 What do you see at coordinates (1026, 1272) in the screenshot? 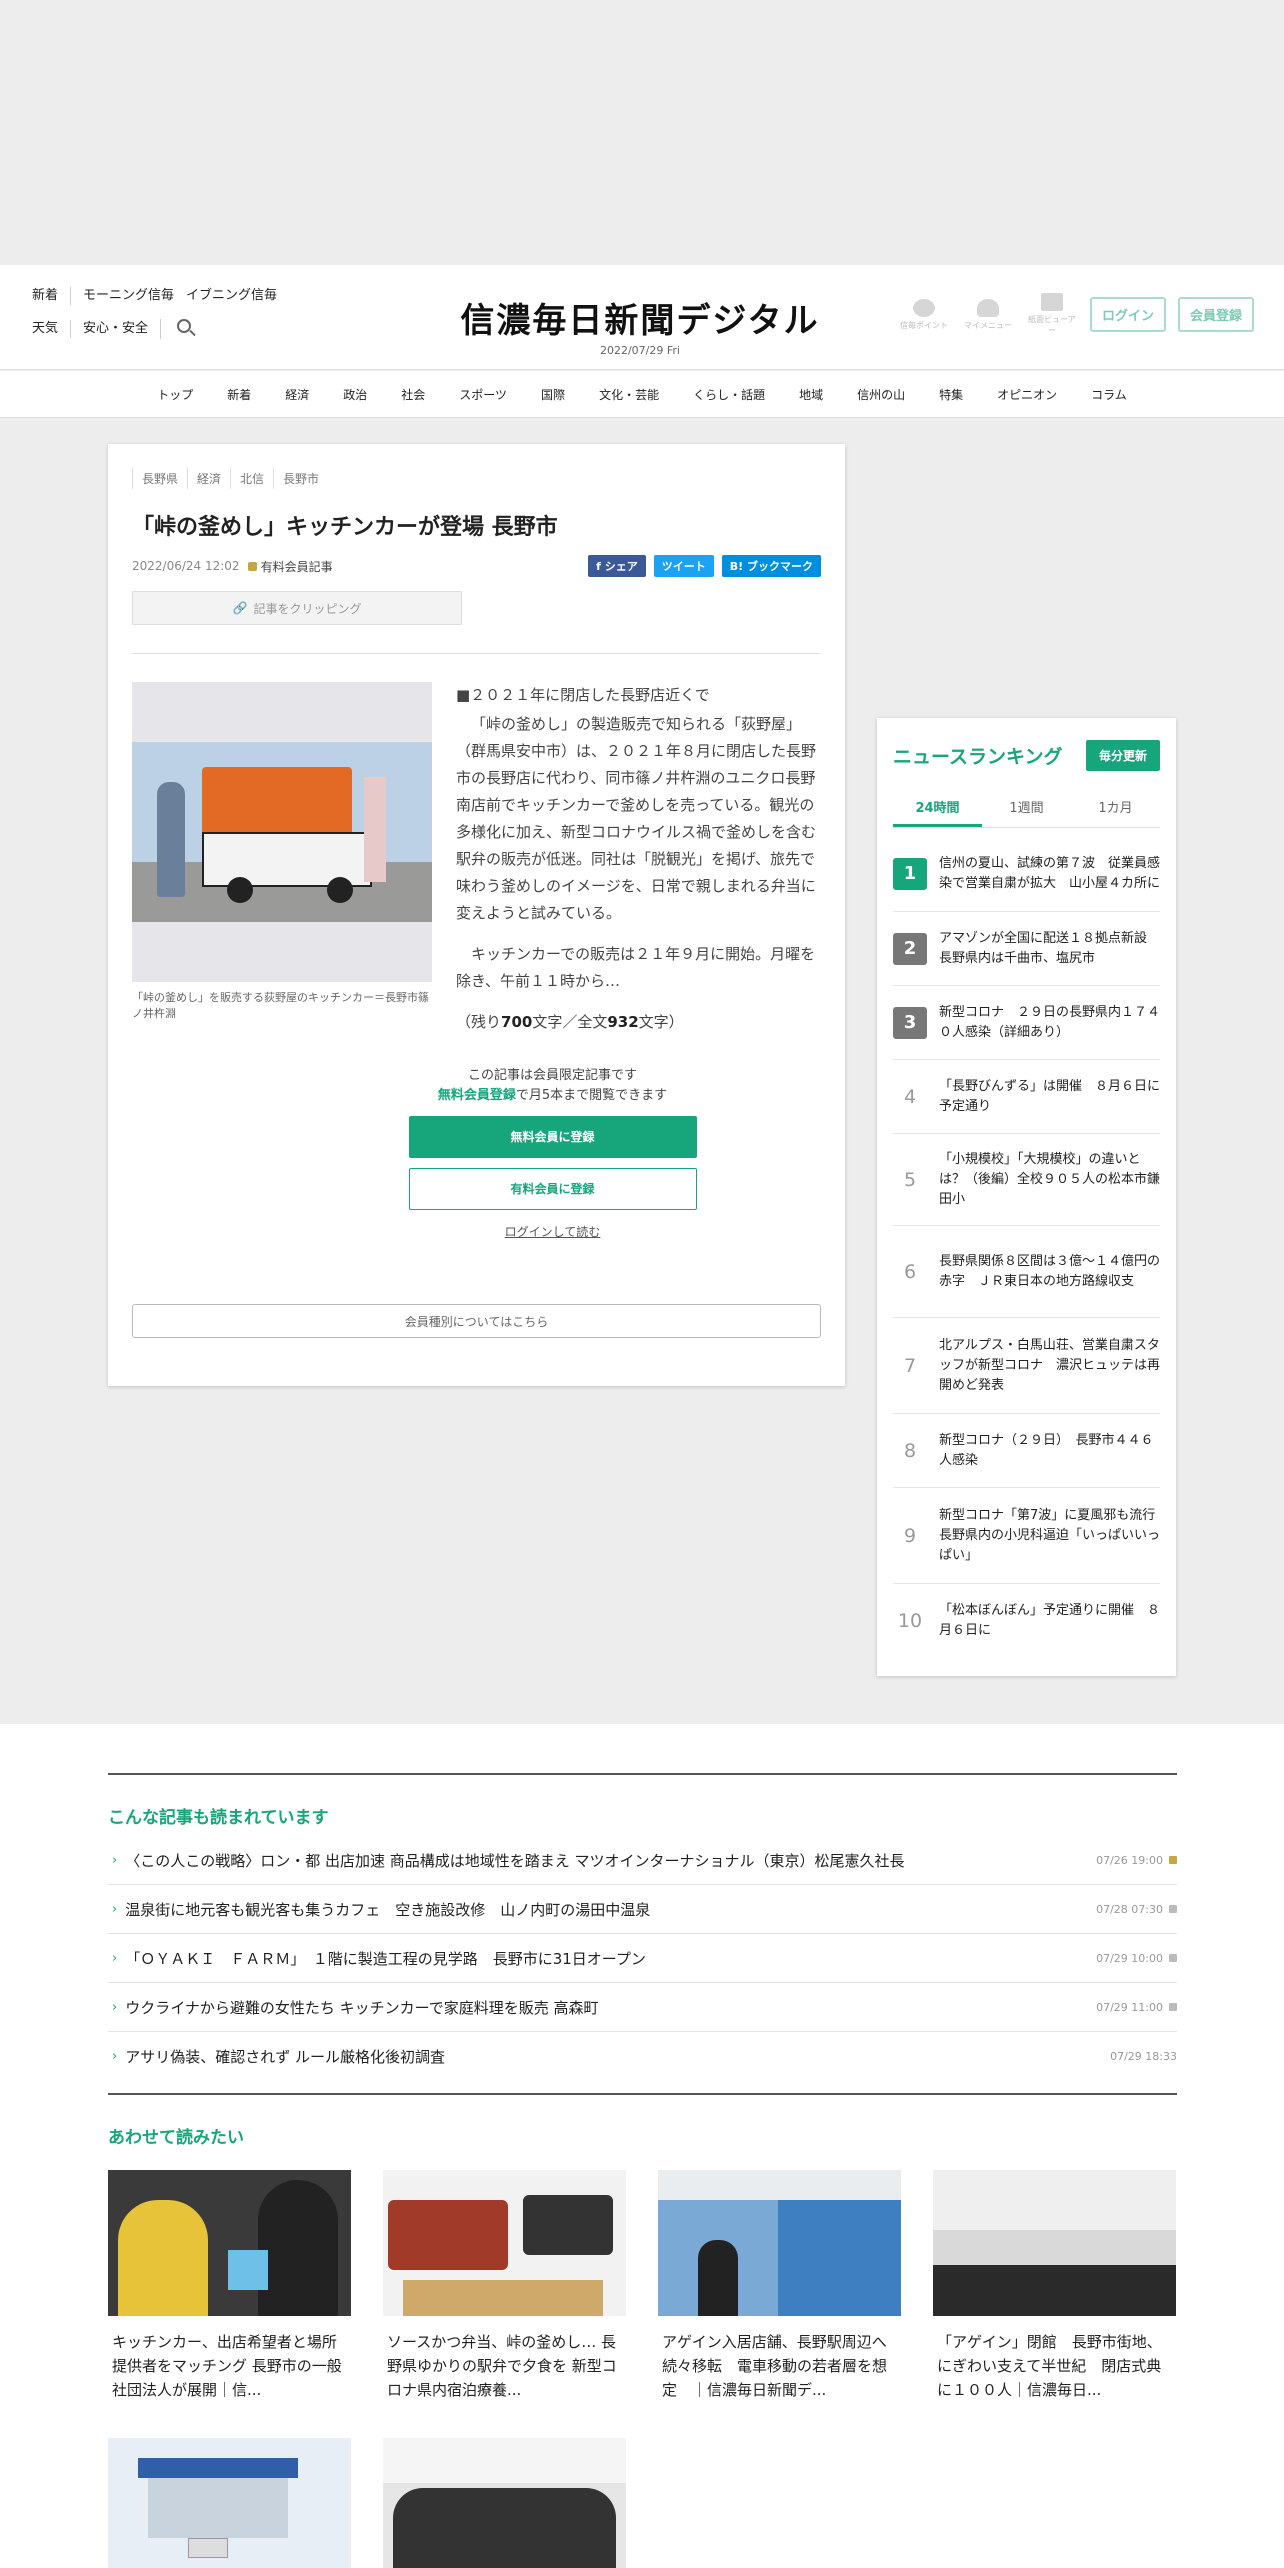
I see `ranking-item: 6 長野県関係８区間は３億～１４億円の赤字 ＪＲ東日本の地方路線収支` at bounding box center [1026, 1272].